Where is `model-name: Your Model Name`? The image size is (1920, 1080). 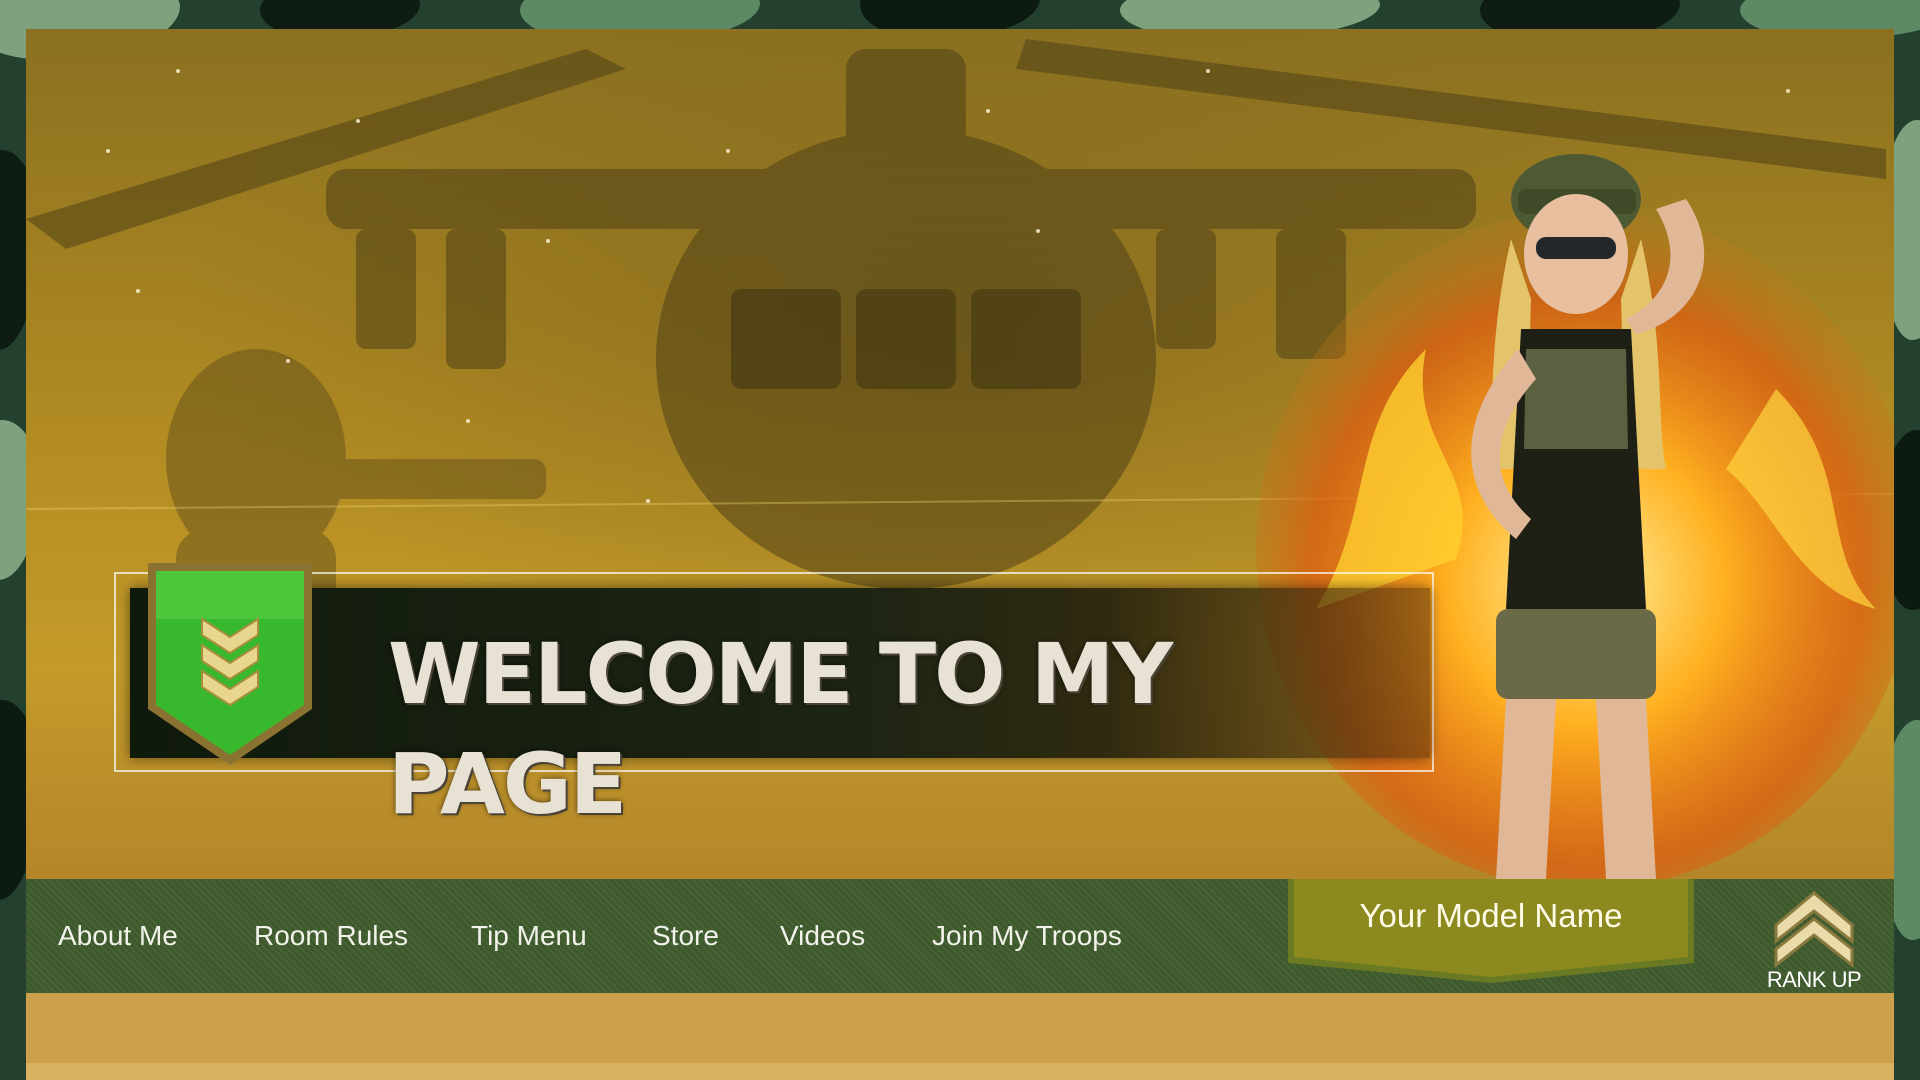
model-name: Your Model Name is located at coordinates (1491, 915).